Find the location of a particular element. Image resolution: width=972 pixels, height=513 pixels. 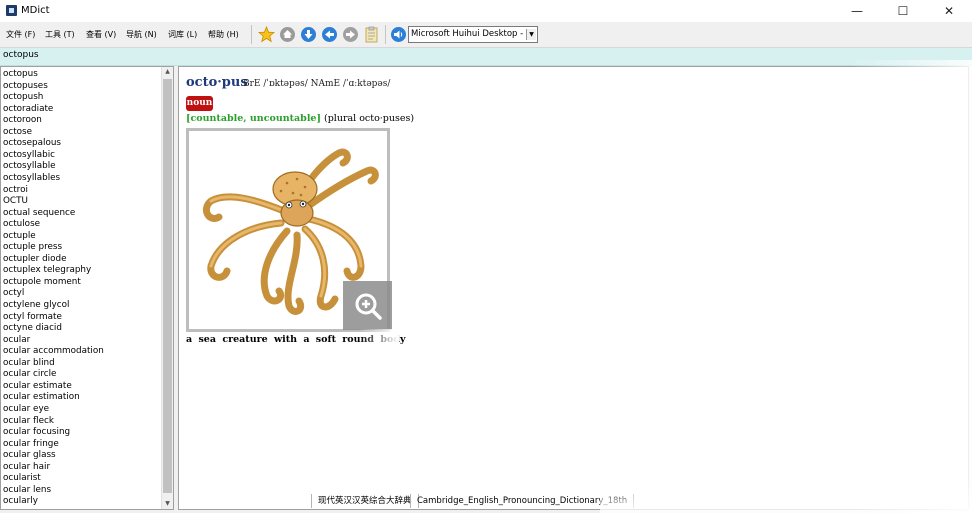

word-list-item: octopush is located at coordinates (23, 97).